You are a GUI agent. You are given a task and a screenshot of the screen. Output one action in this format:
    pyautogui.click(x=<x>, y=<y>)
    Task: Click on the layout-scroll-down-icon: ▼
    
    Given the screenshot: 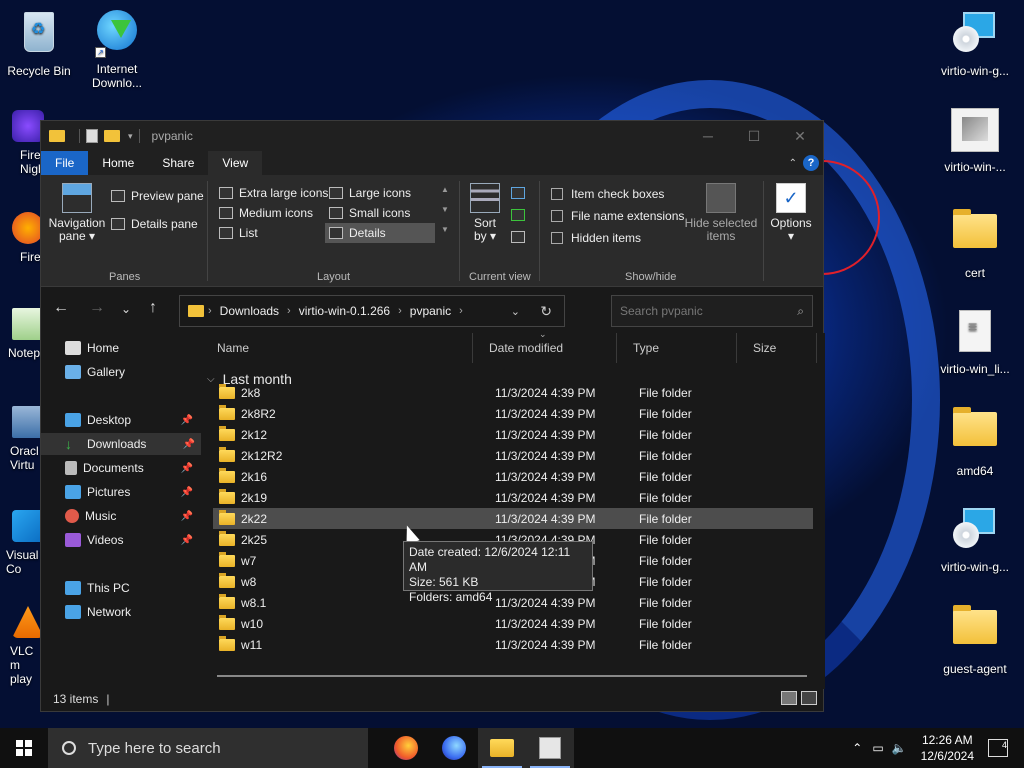 What is the action you would take?
    pyautogui.click(x=445, y=209)
    